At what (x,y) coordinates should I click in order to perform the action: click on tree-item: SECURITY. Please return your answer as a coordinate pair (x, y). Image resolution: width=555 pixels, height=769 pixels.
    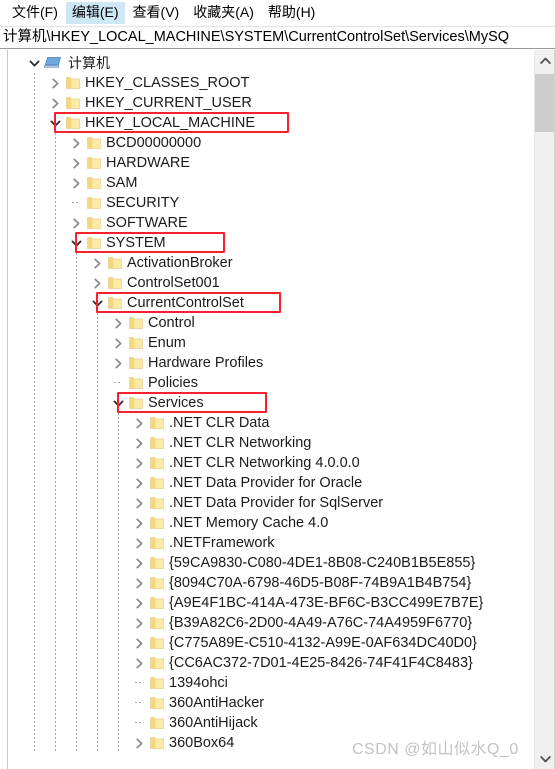
    Looking at the image, I should click on (258, 203).